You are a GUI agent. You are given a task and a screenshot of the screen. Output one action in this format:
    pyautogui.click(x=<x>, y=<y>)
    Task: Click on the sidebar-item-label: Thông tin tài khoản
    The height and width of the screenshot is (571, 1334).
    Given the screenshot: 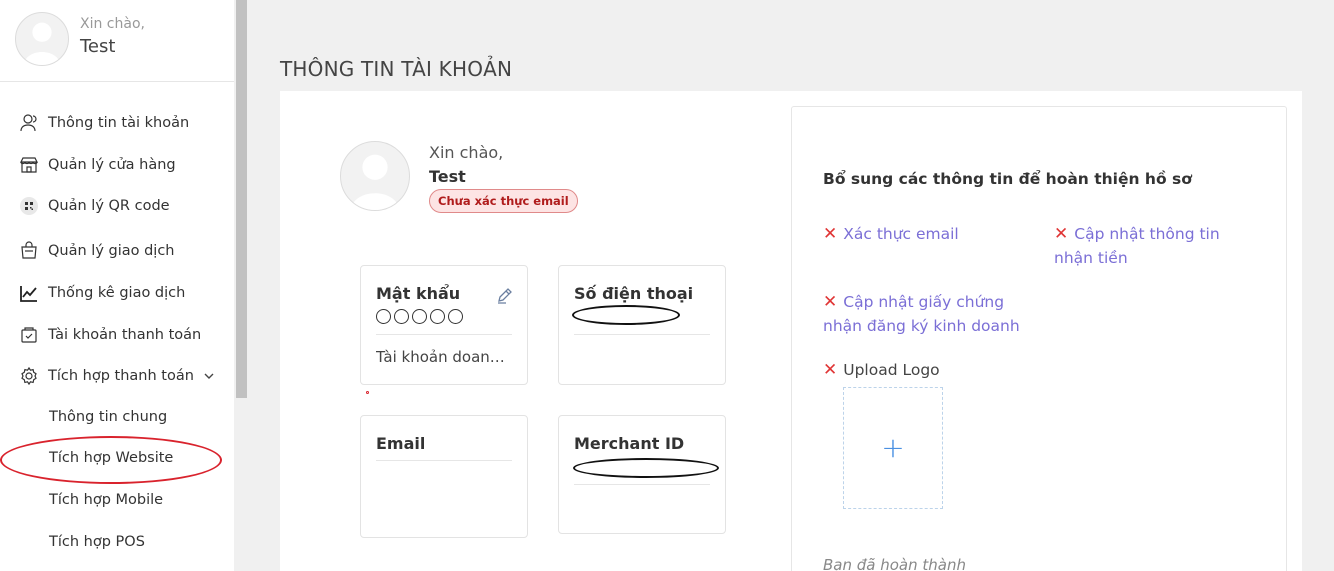 What is the action you would take?
    pyautogui.click(x=119, y=123)
    